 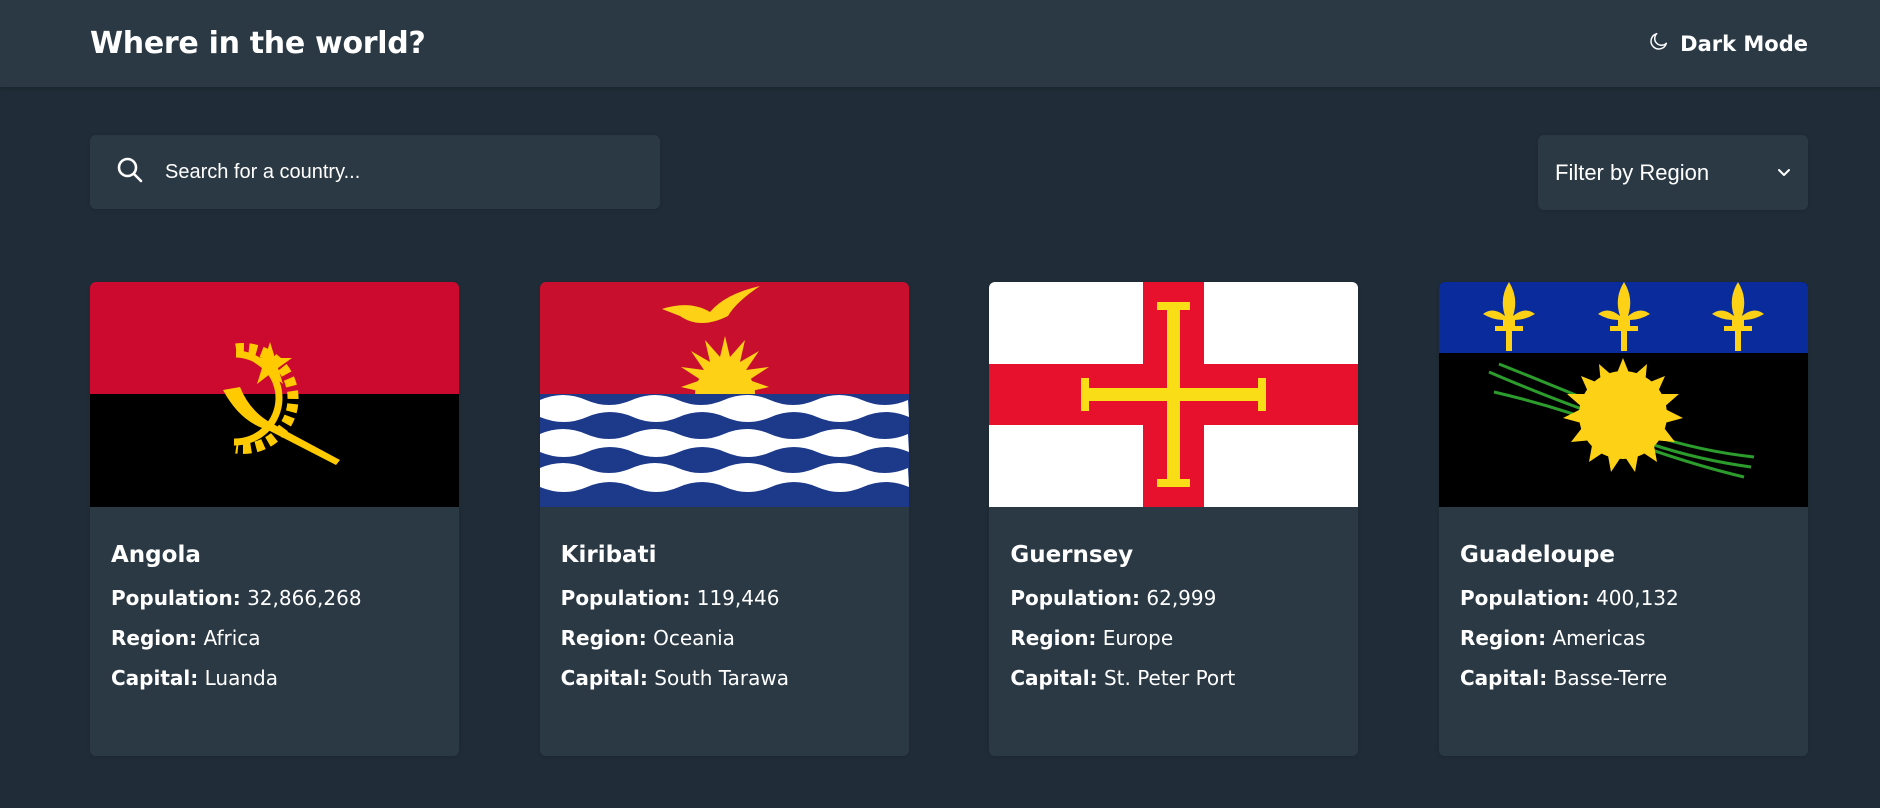 I want to click on app-title: Where in the world?, so click(x=258, y=43).